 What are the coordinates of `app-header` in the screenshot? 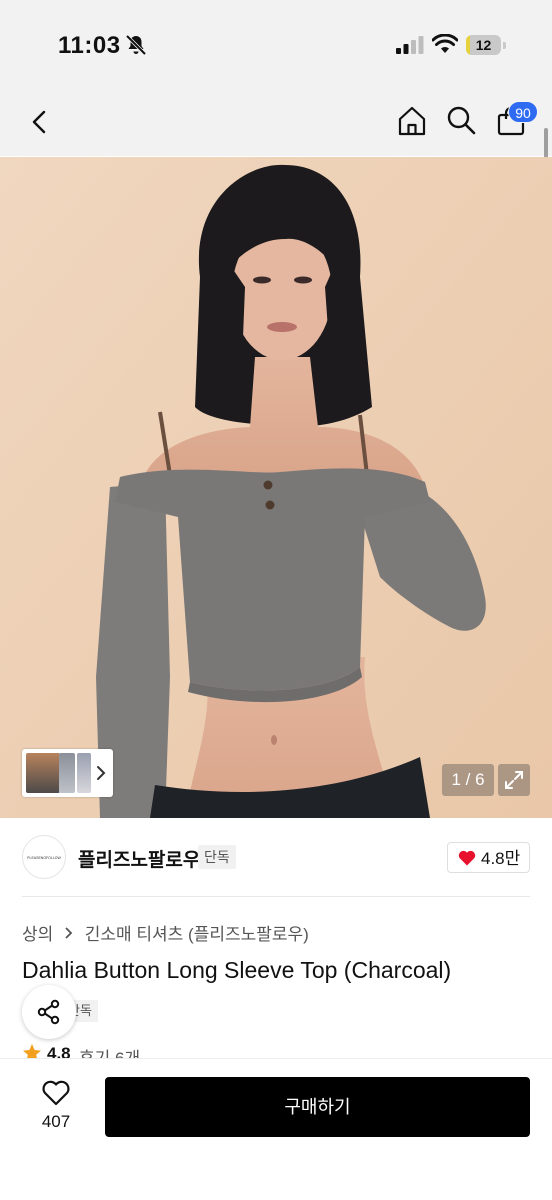 It's located at (276, 123).